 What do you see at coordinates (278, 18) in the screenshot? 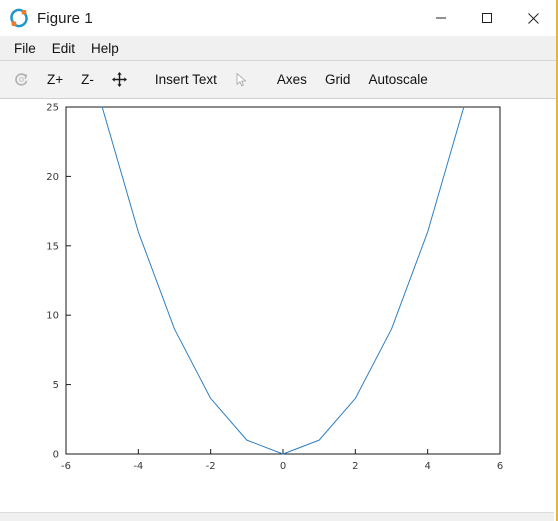
I see `title-bar: Figure 1` at bounding box center [278, 18].